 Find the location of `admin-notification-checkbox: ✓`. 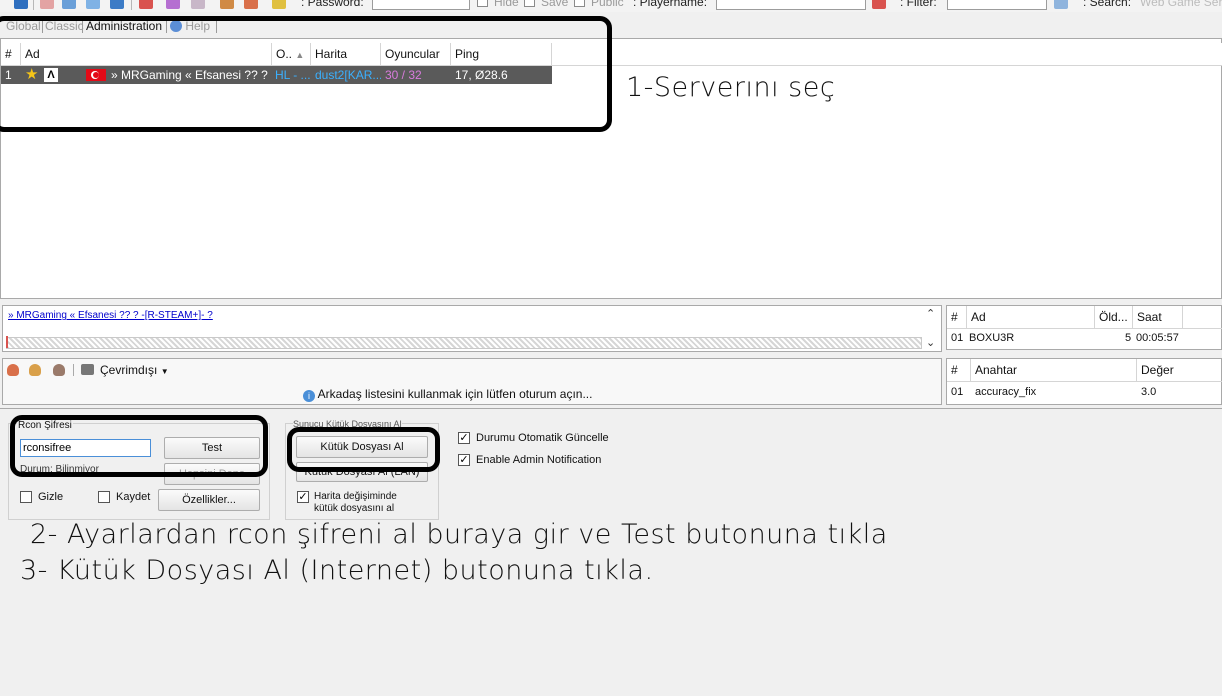

admin-notification-checkbox: ✓ is located at coordinates (464, 460).